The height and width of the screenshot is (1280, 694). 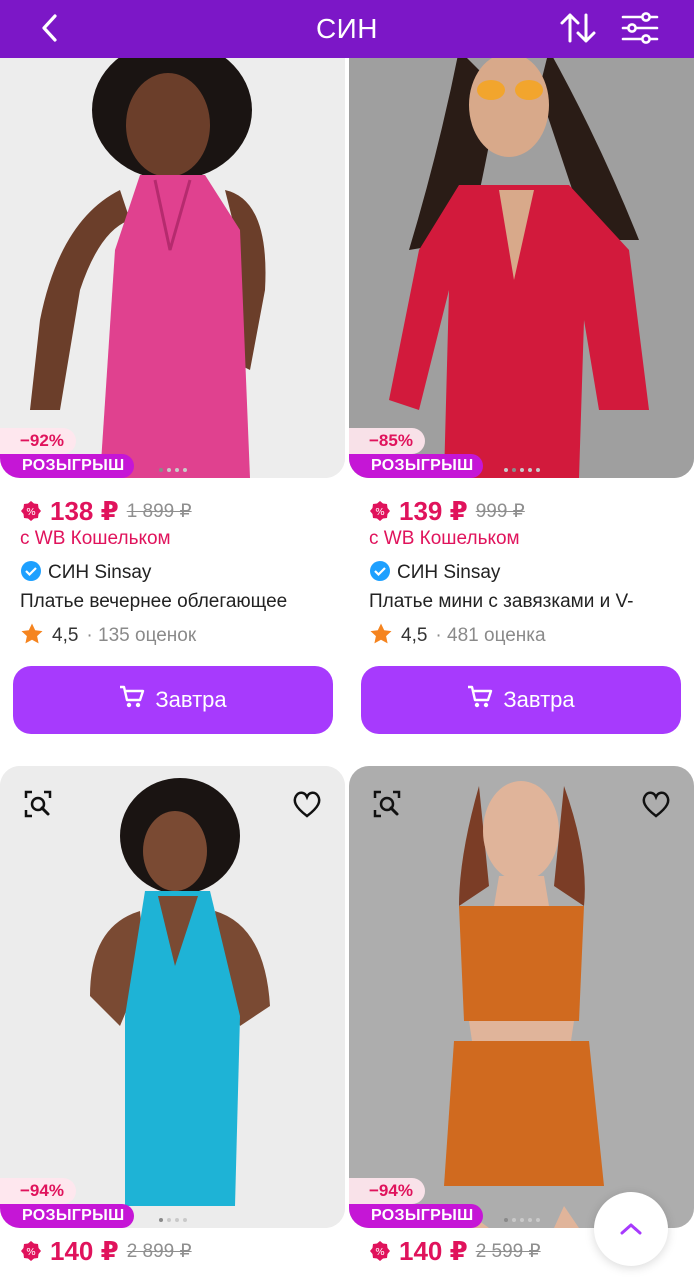 I want to click on sort-button, so click(x=578, y=28).